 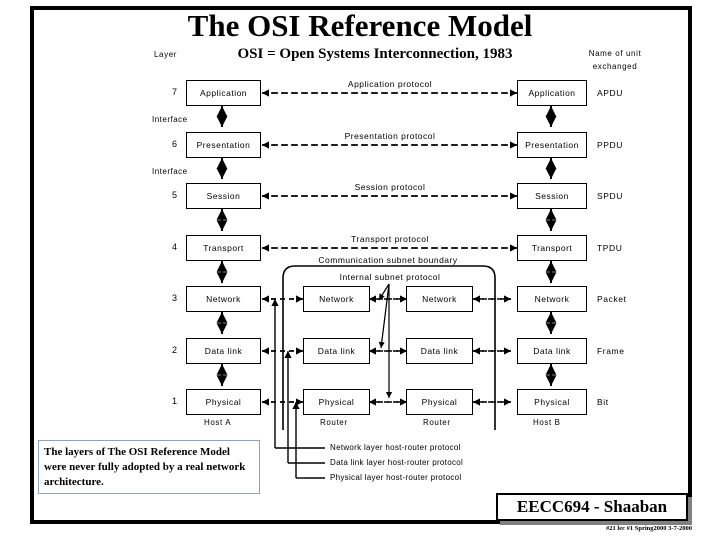 What do you see at coordinates (397, 462) in the screenshot?
I see `legend-data-link-host-router: Data link layer host-router protocol` at bounding box center [397, 462].